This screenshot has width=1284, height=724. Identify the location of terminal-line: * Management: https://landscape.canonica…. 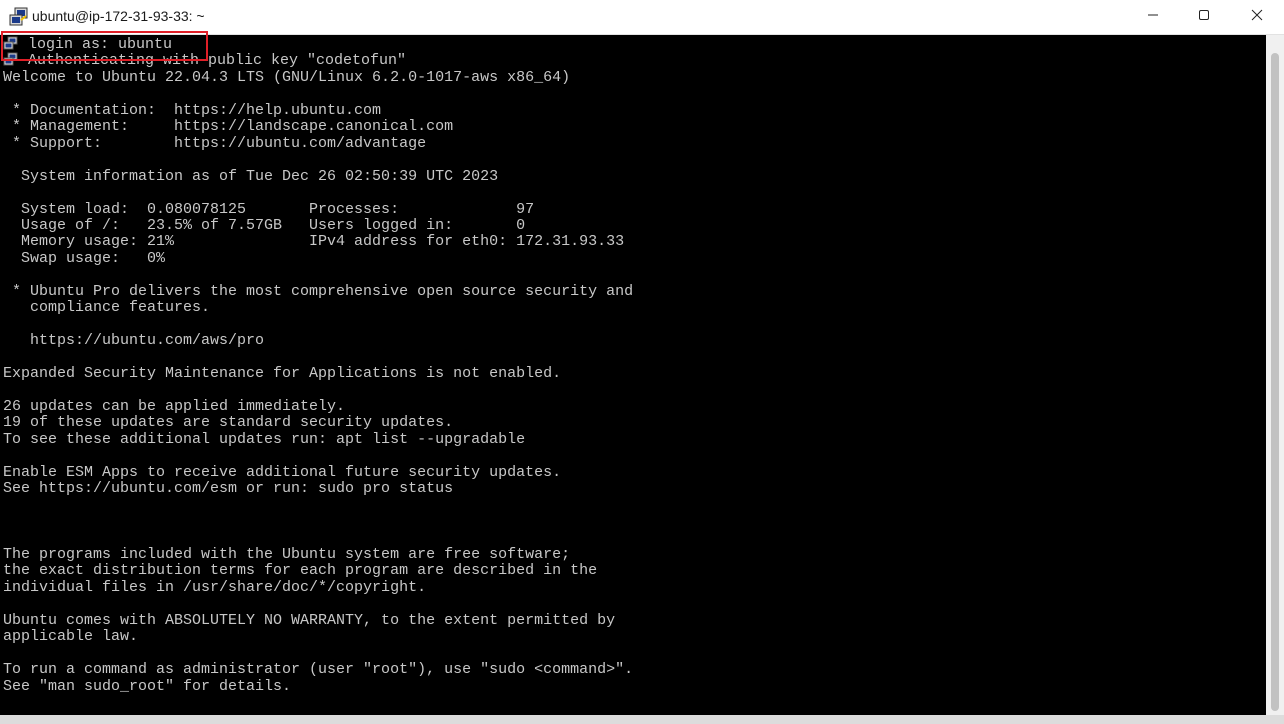
(228, 126).